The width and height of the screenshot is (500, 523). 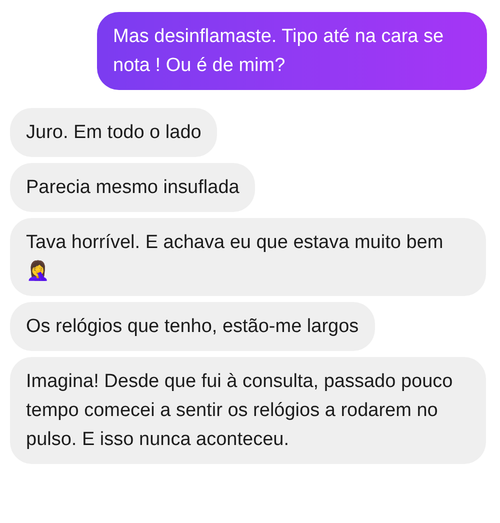 What do you see at coordinates (114, 132) in the screenshot?
I see `received-message: Juro. Em todo o lado` at bounding box center [114, 132].